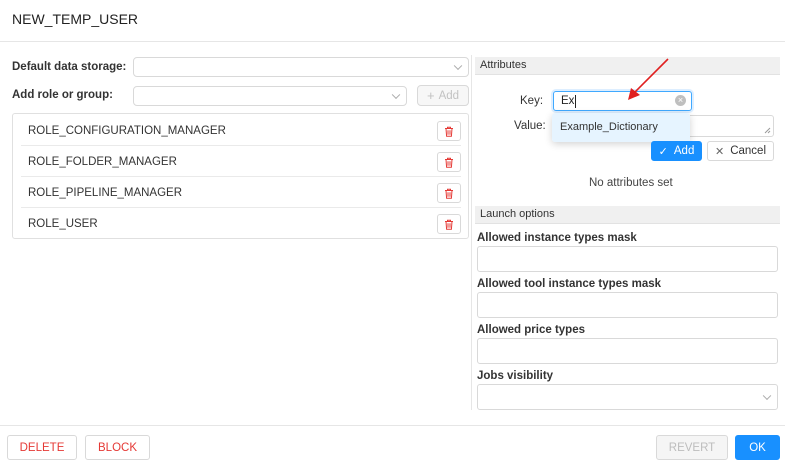 The image size is (785, 467). I want to click on resize-handle-icon, so click(767, 130).